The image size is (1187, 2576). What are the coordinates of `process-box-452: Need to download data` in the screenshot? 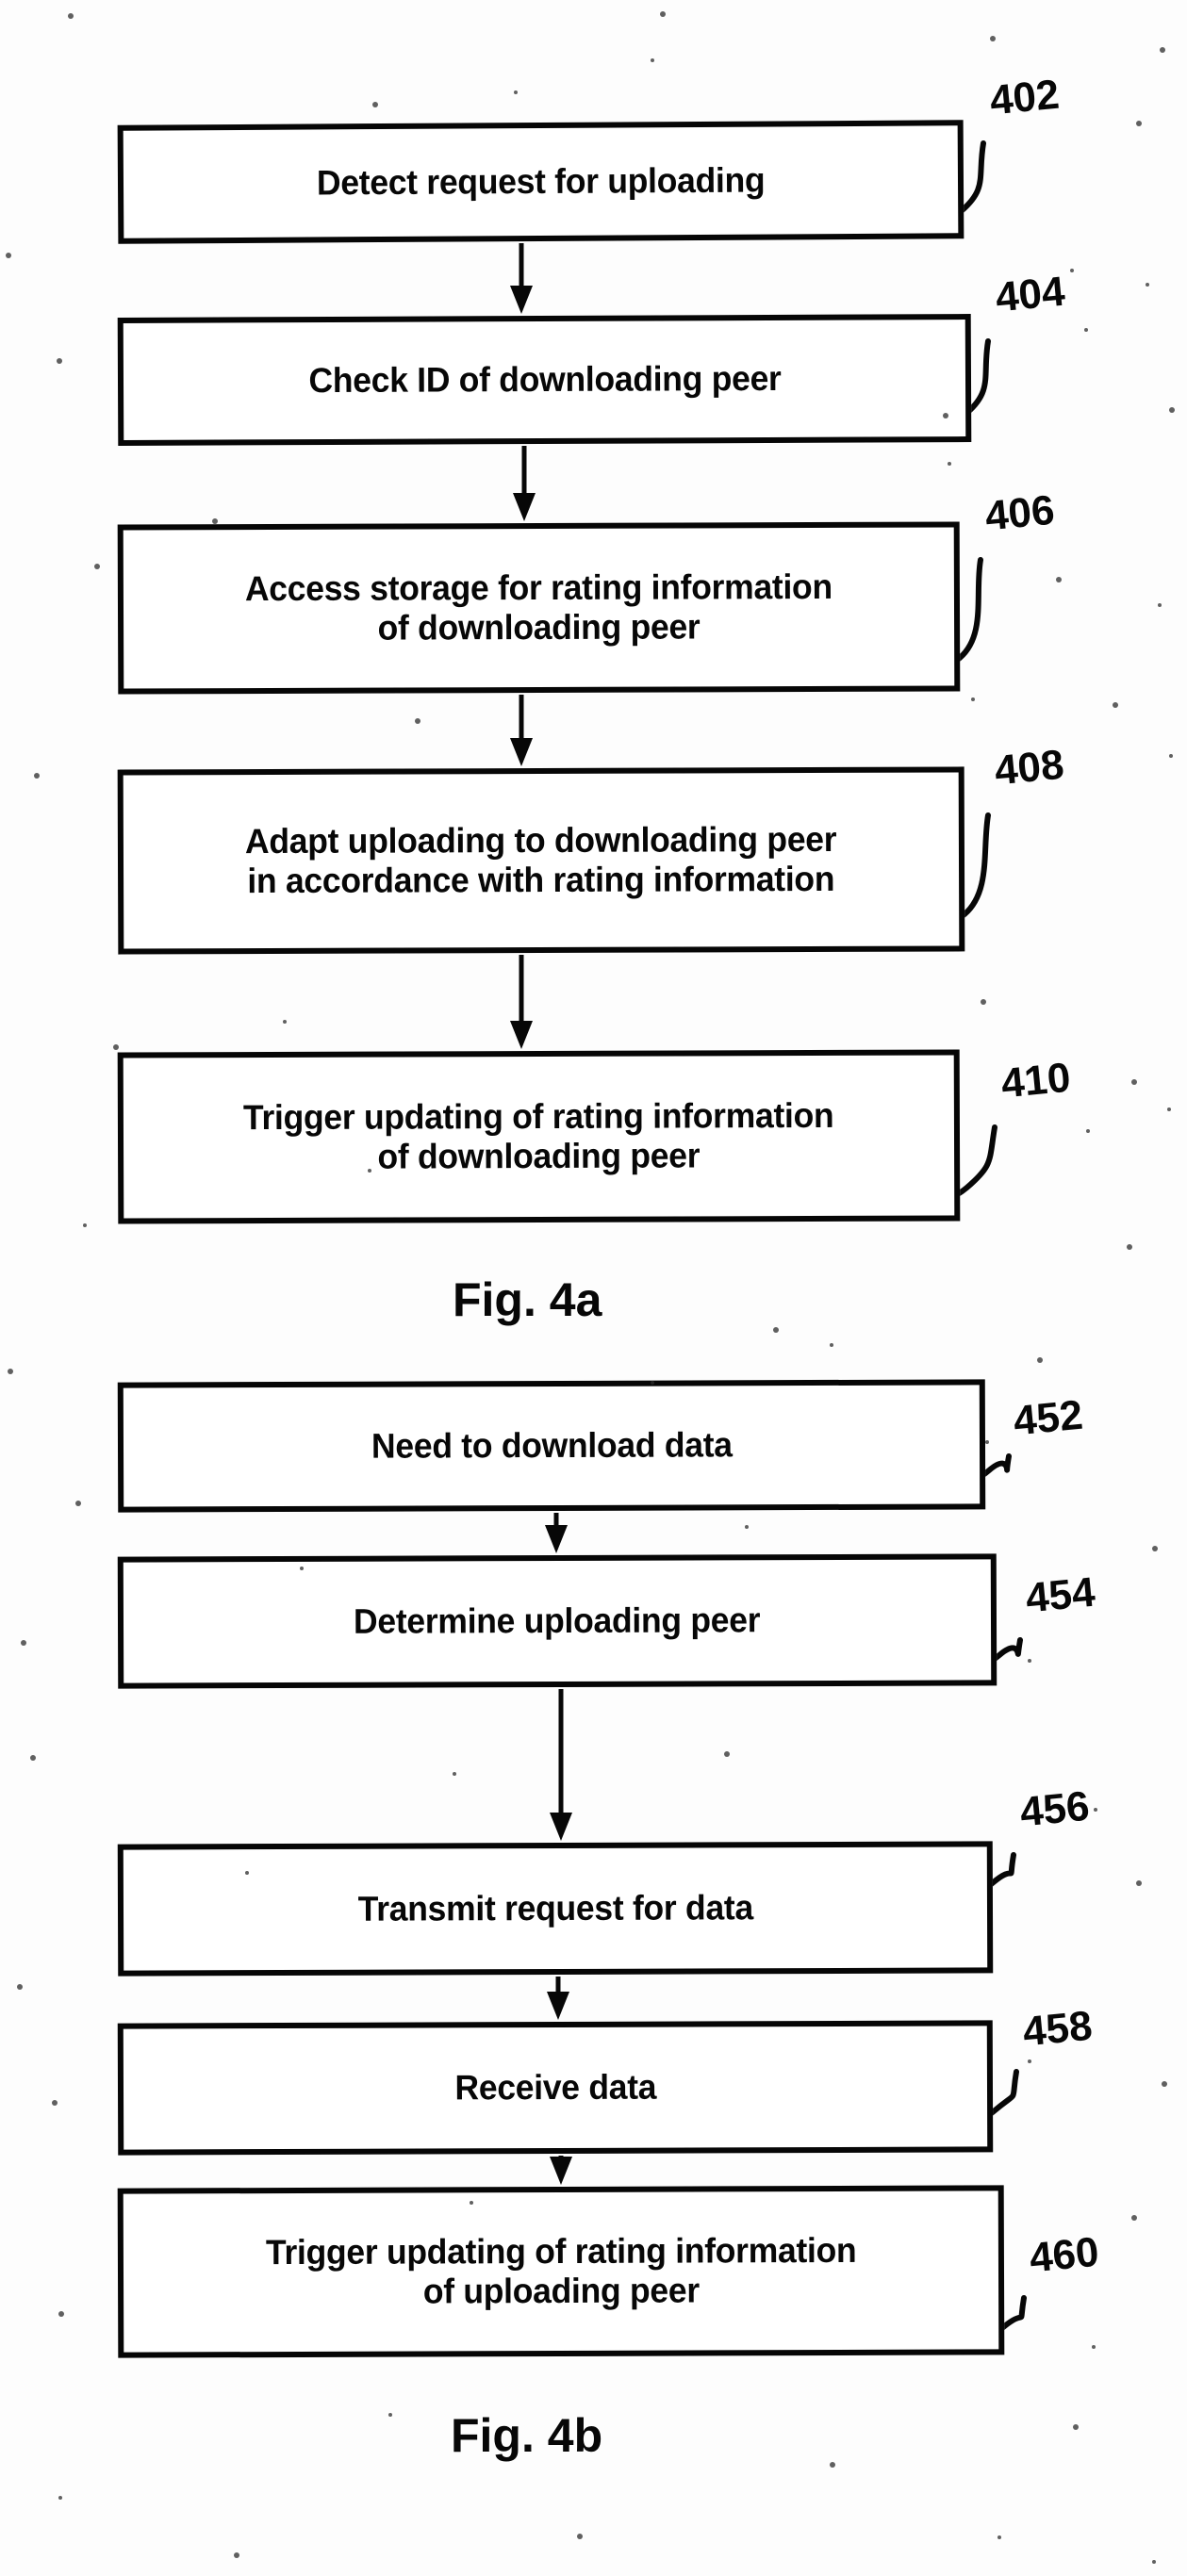 It's located at (551, 1446).